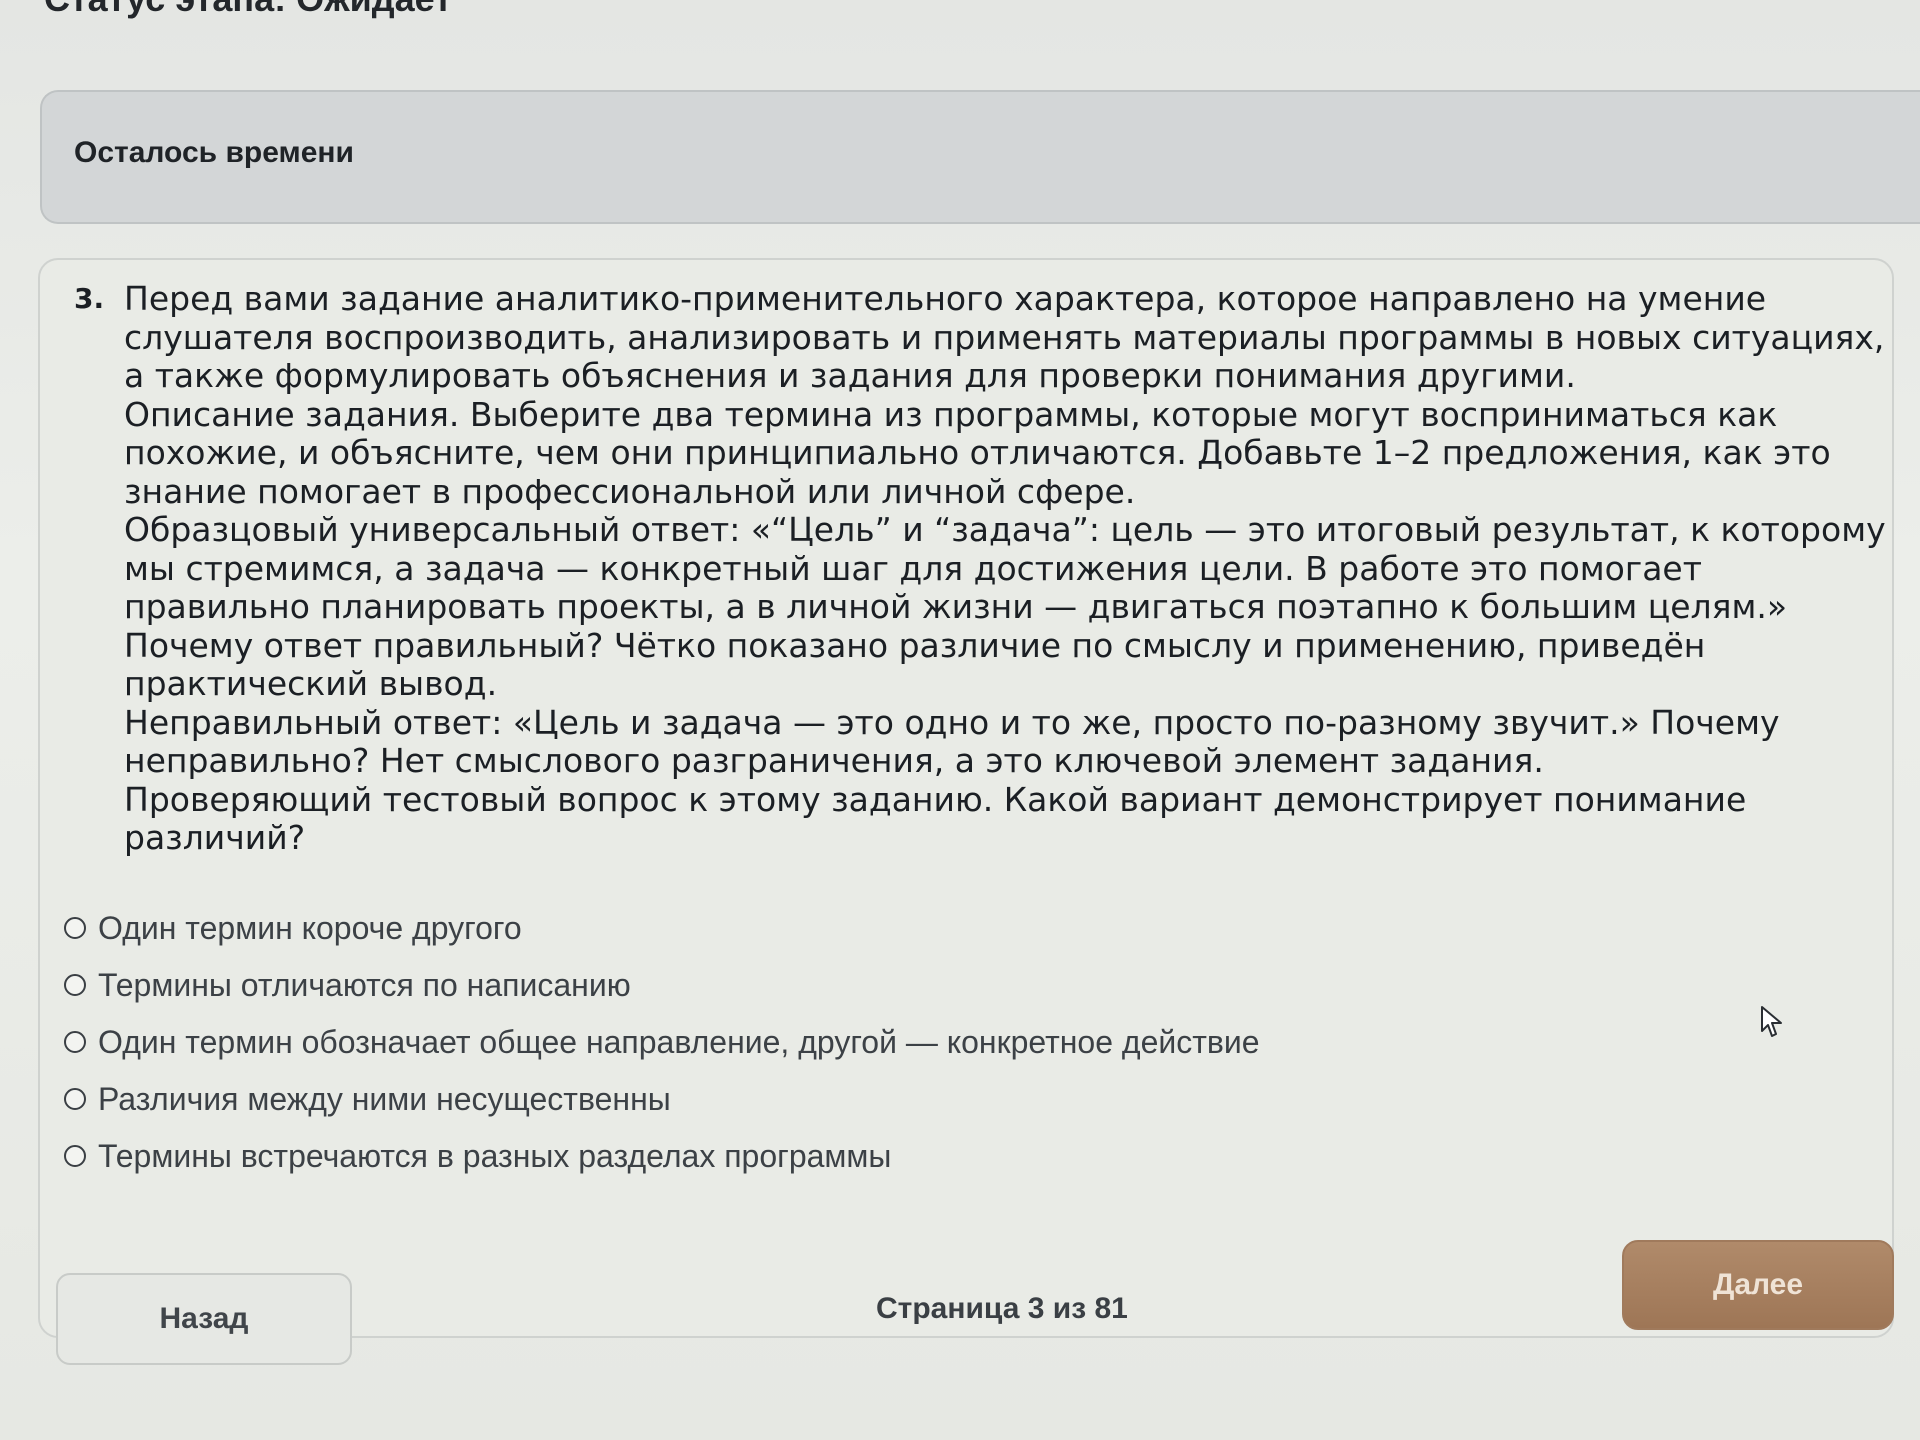 This screenshot has width=1920, height=1440. I want to click on page-indicator: Страница 3 из 81, so click(1002, 1308).